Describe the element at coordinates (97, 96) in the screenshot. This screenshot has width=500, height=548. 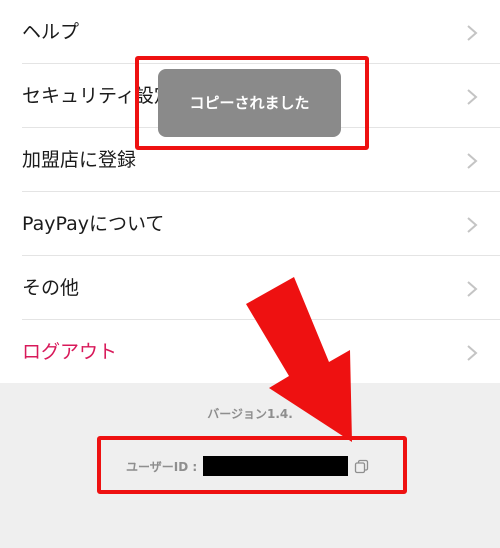
I see `menu-item-label: セキュリティ設定` at that location.